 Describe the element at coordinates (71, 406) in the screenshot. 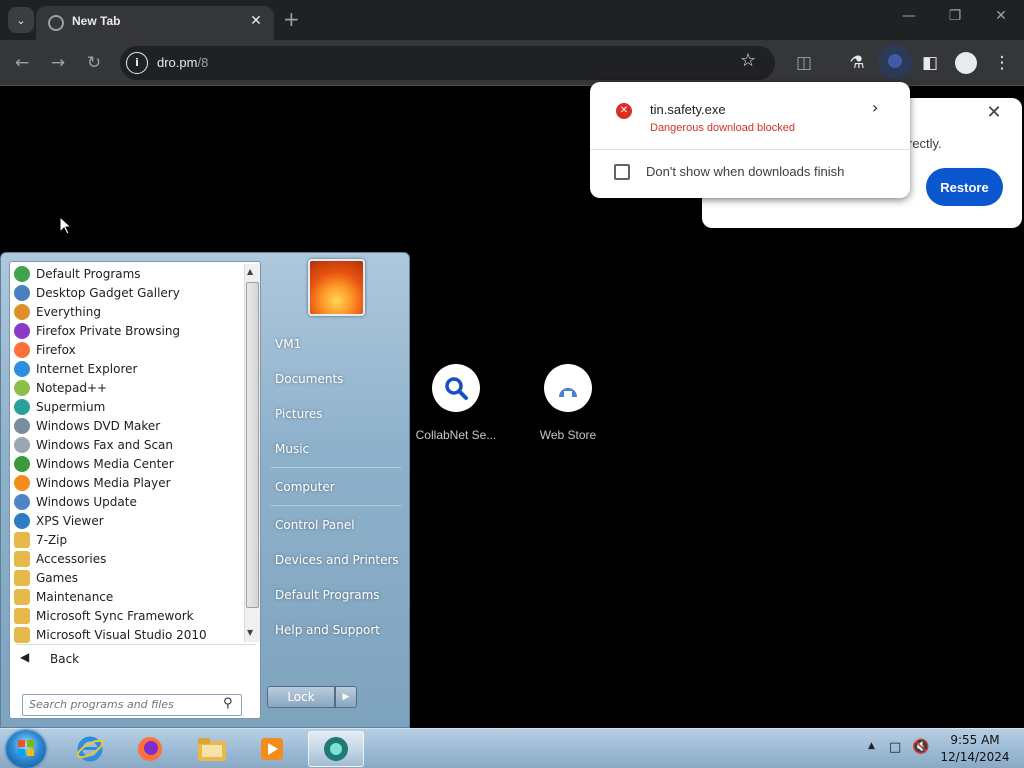

I see `program-label: Supermium` at that location.